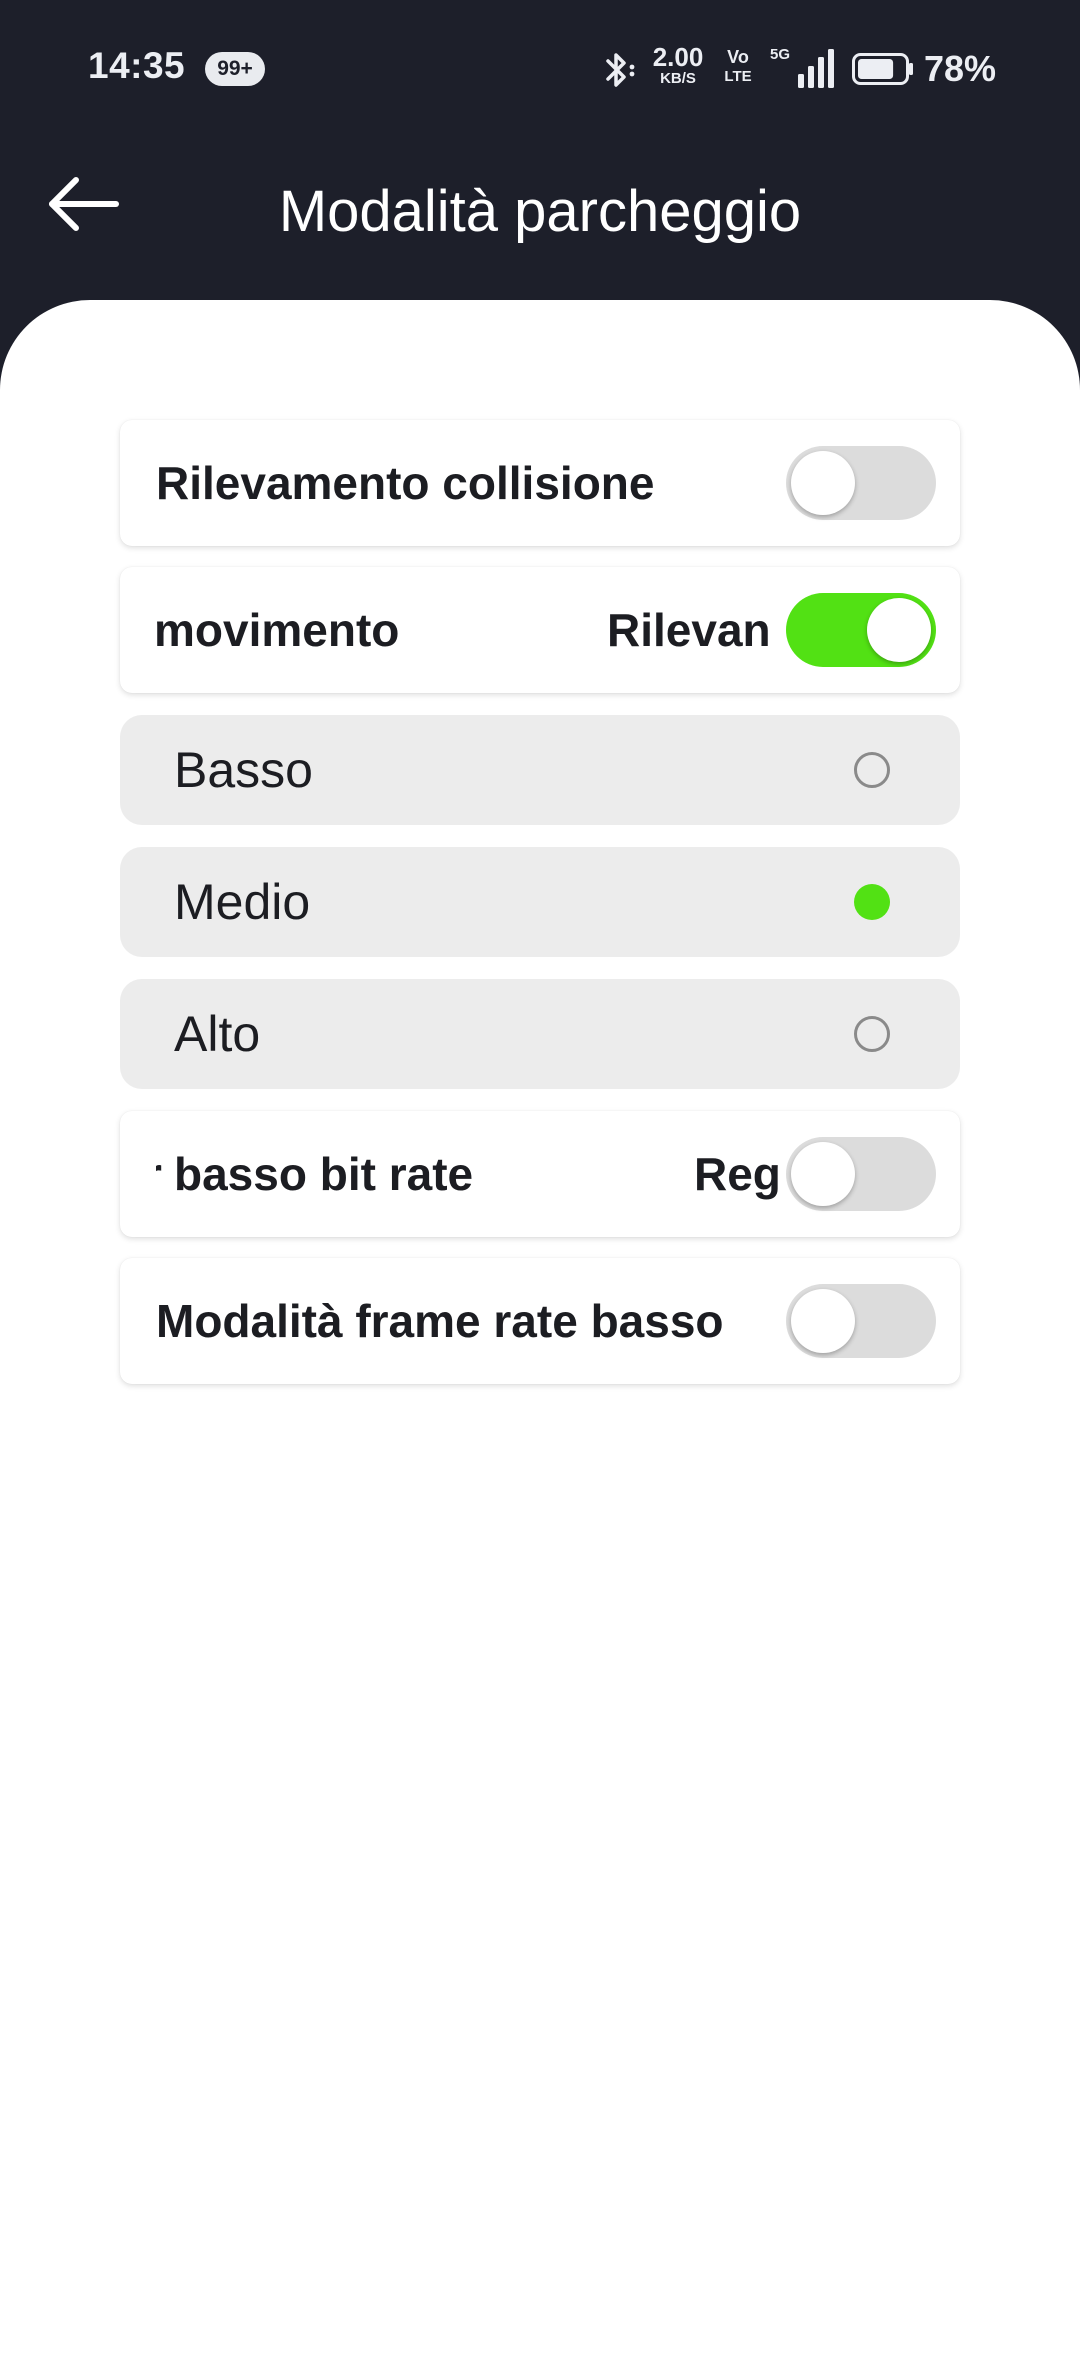  Describe the element at coordinates (861, 1174) in the screenshot. I see `low-bitrate-toggle` at that location.